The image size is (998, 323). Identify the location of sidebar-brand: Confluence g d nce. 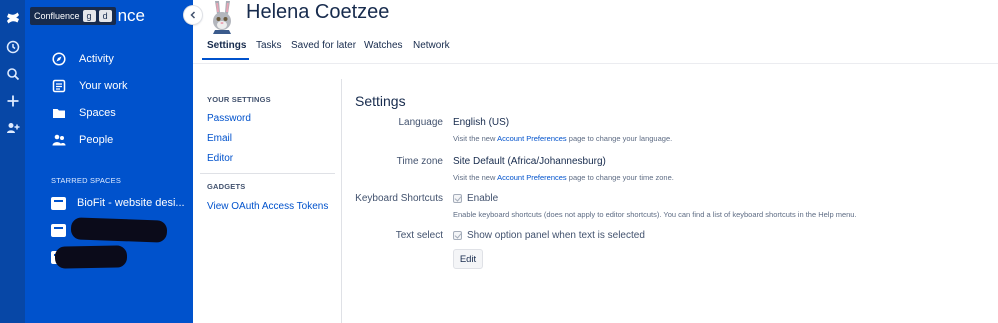
(87, 16).